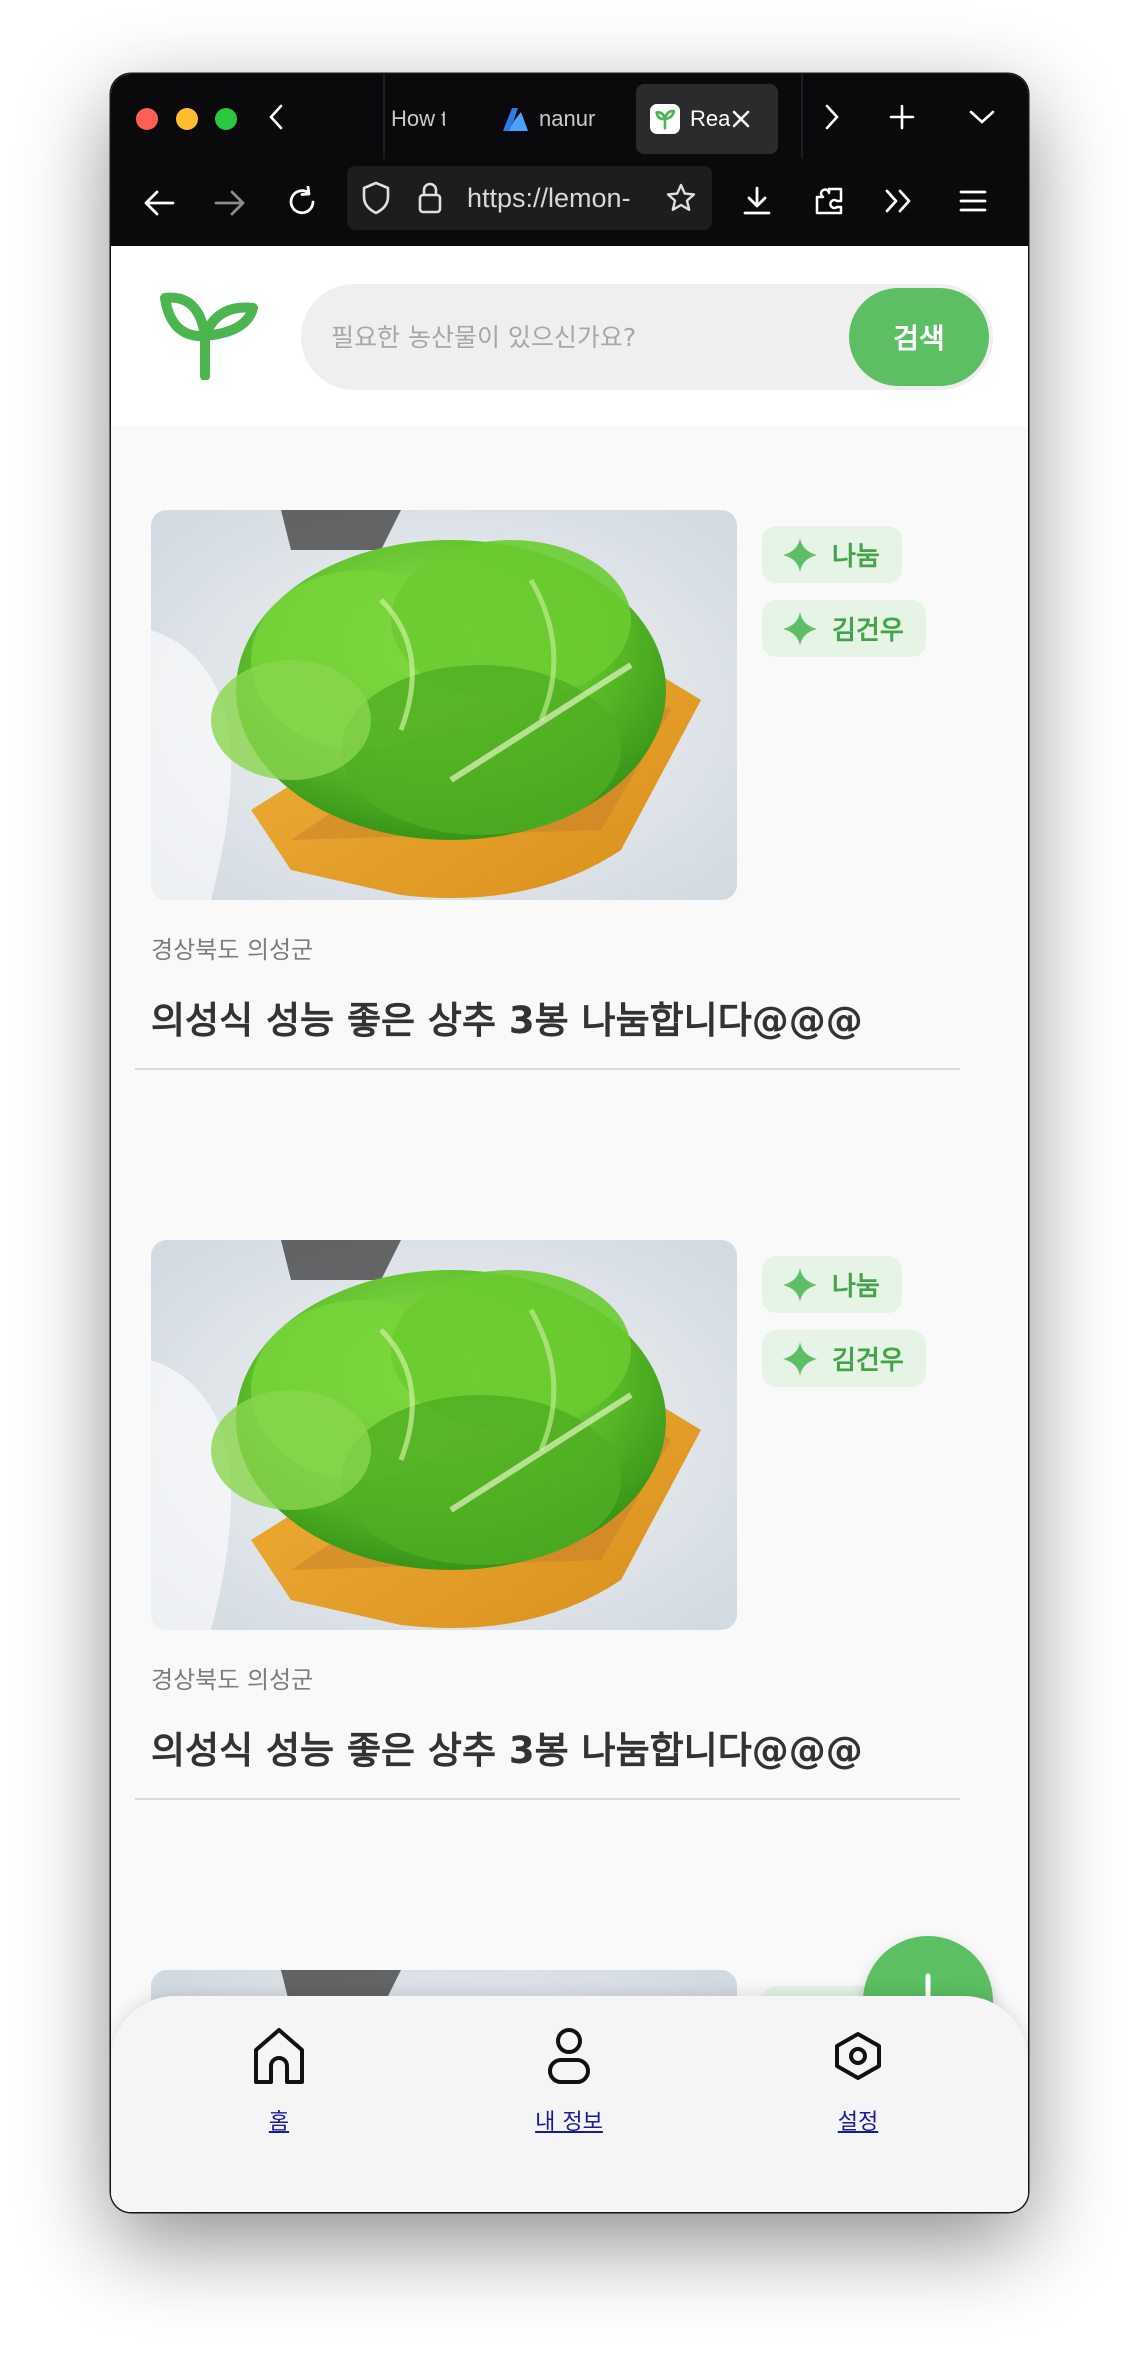 The width and height of the screenshot is (1142, 2362). I want to click on nav-label: 내 정보, so click(569, 2122).